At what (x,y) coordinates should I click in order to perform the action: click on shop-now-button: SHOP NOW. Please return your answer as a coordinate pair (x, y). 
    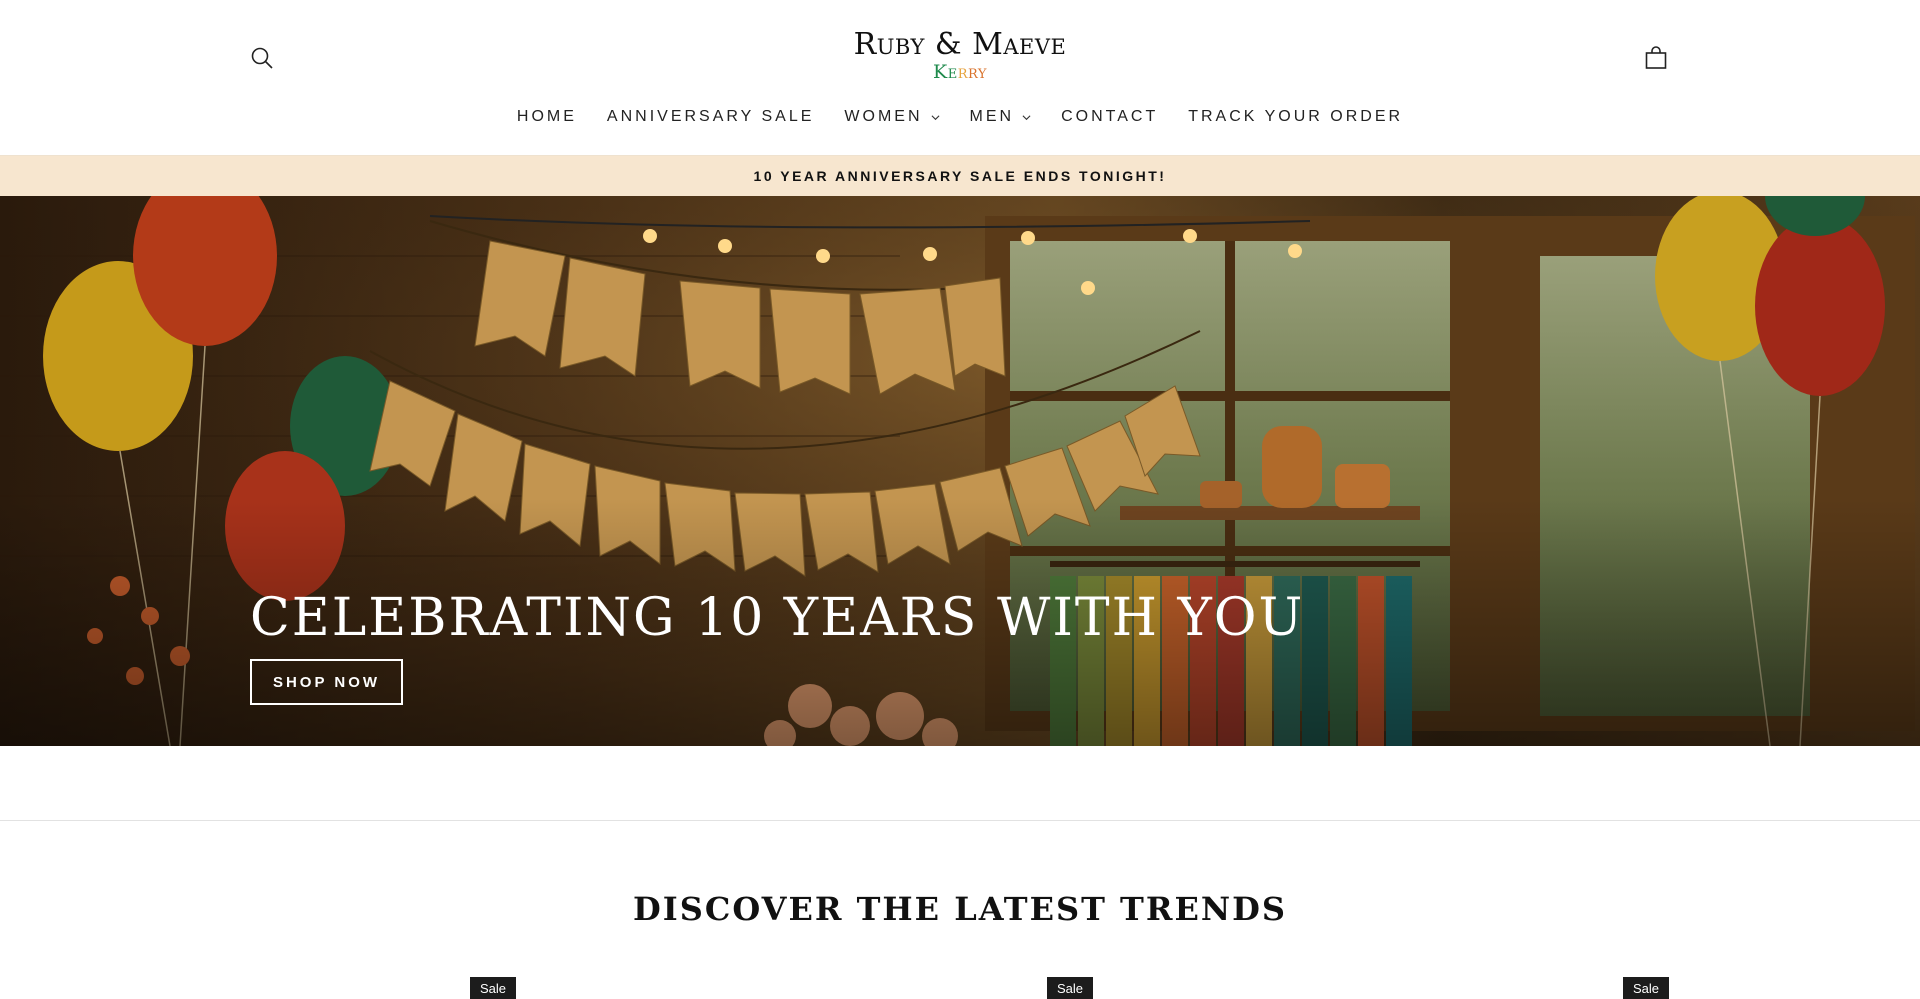
    Looking at the image, I should click on (326, 682).